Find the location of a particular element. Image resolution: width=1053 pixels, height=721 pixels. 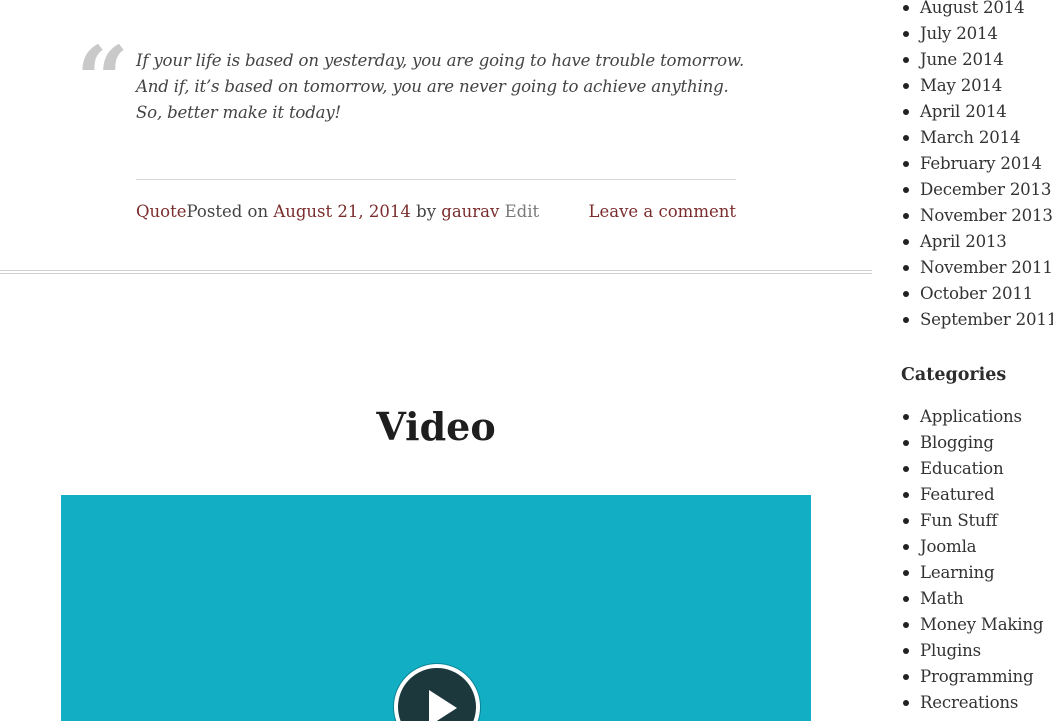

archive-link: October 2011 is located at coordinates (976, 293).